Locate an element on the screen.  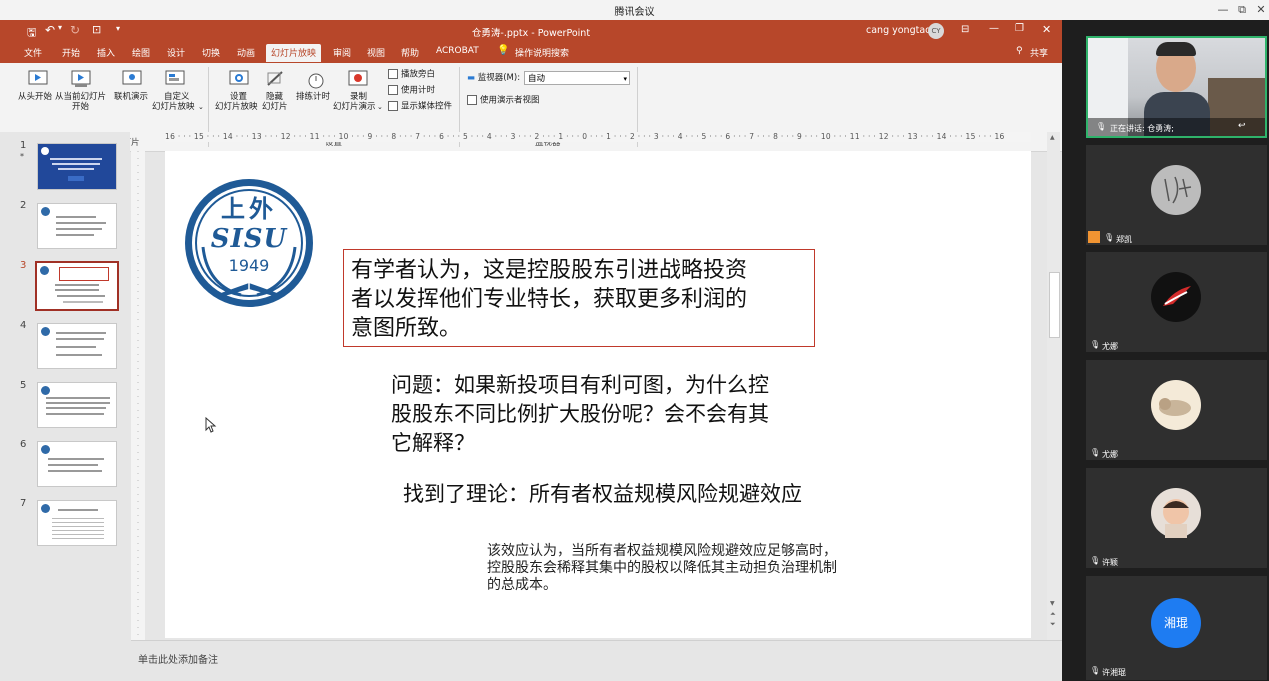
tell-me-search: 操作说明搜索 is located at coordinates (542, 52).